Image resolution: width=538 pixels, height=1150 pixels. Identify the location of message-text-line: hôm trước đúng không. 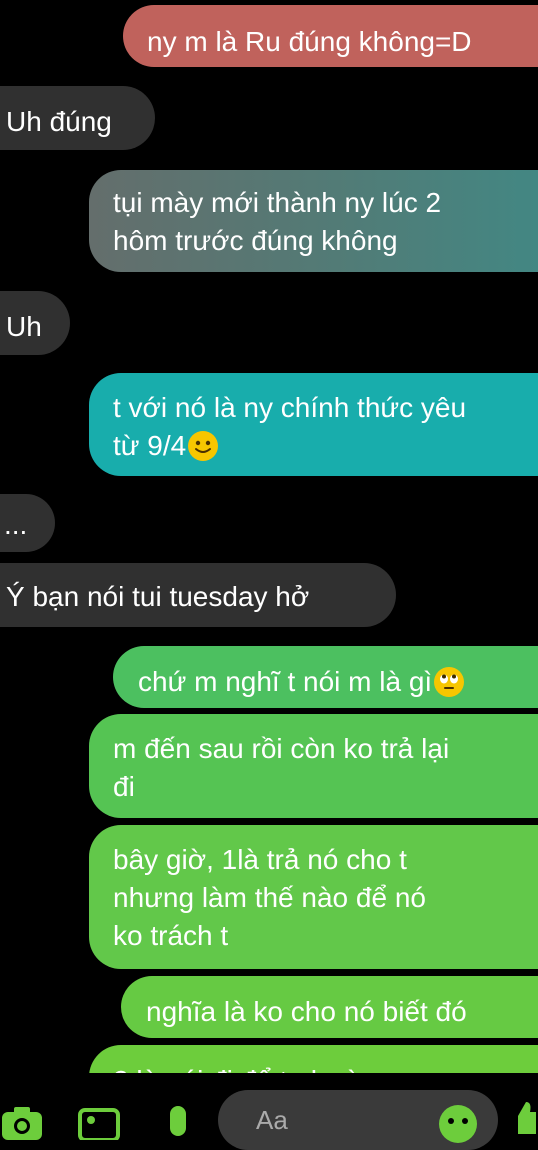
(255, 240).